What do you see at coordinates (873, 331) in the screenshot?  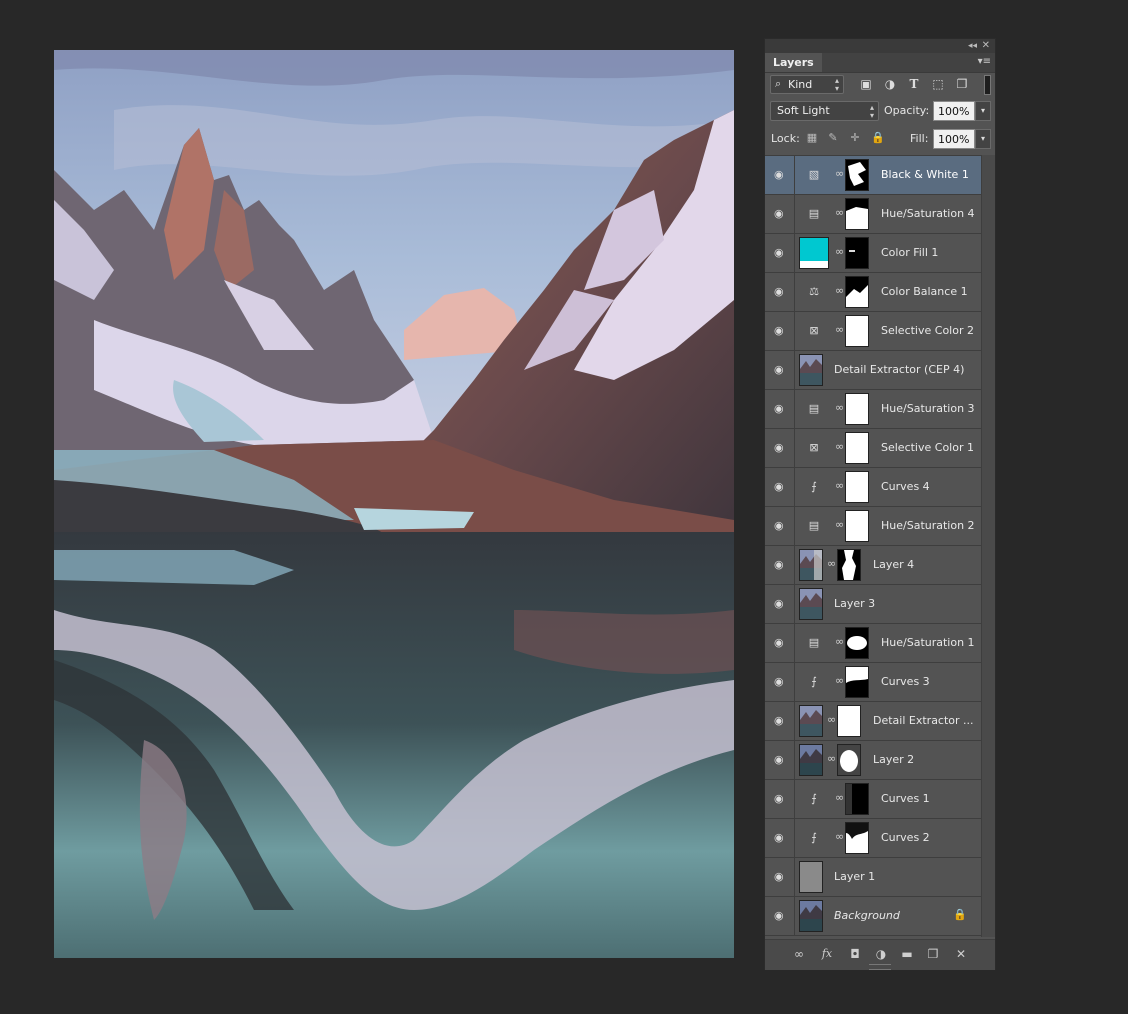 I see `layer-row-selective-color-2: ◉ ⊠ ∞ Selective Color 2` at bounding box center [873, 331].